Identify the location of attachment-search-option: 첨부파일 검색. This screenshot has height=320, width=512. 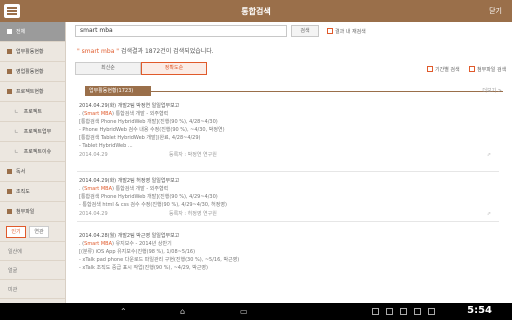
(487, 69).